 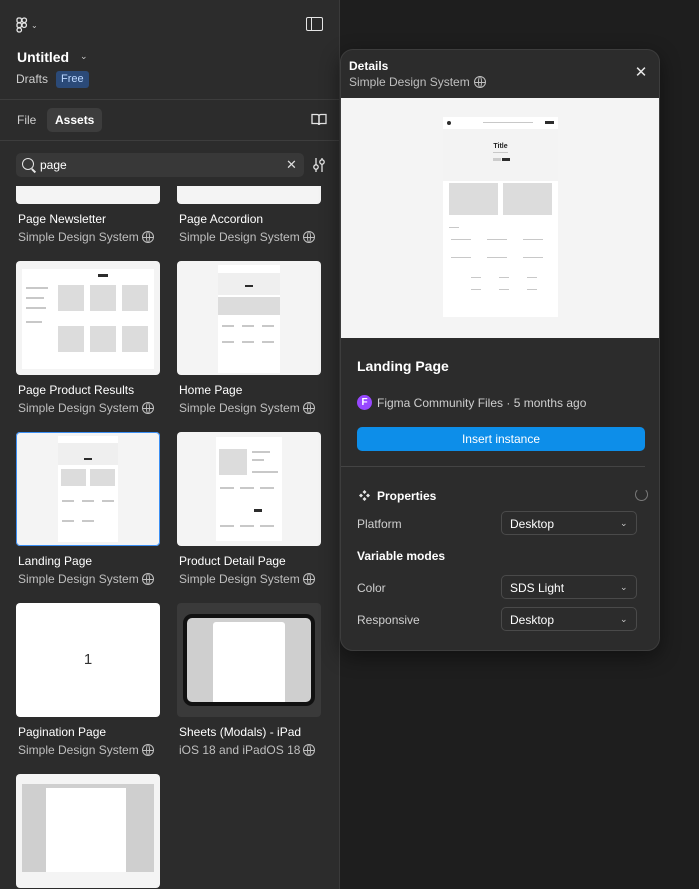 I want to click on preview-title: Title, so click(x=500, y=146).